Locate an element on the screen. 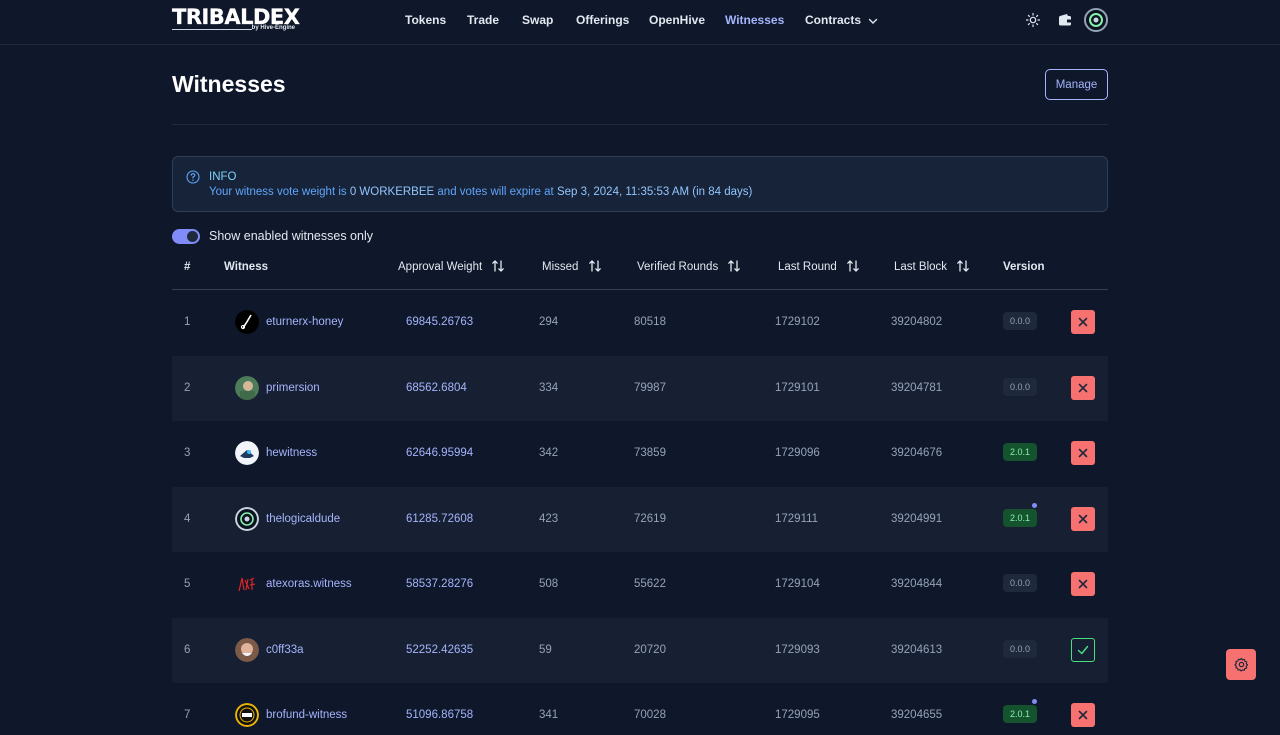 Image resolution: width=1280 pixels, height=735 pixels. info-title: INFO is located at coordinates (223, 177).